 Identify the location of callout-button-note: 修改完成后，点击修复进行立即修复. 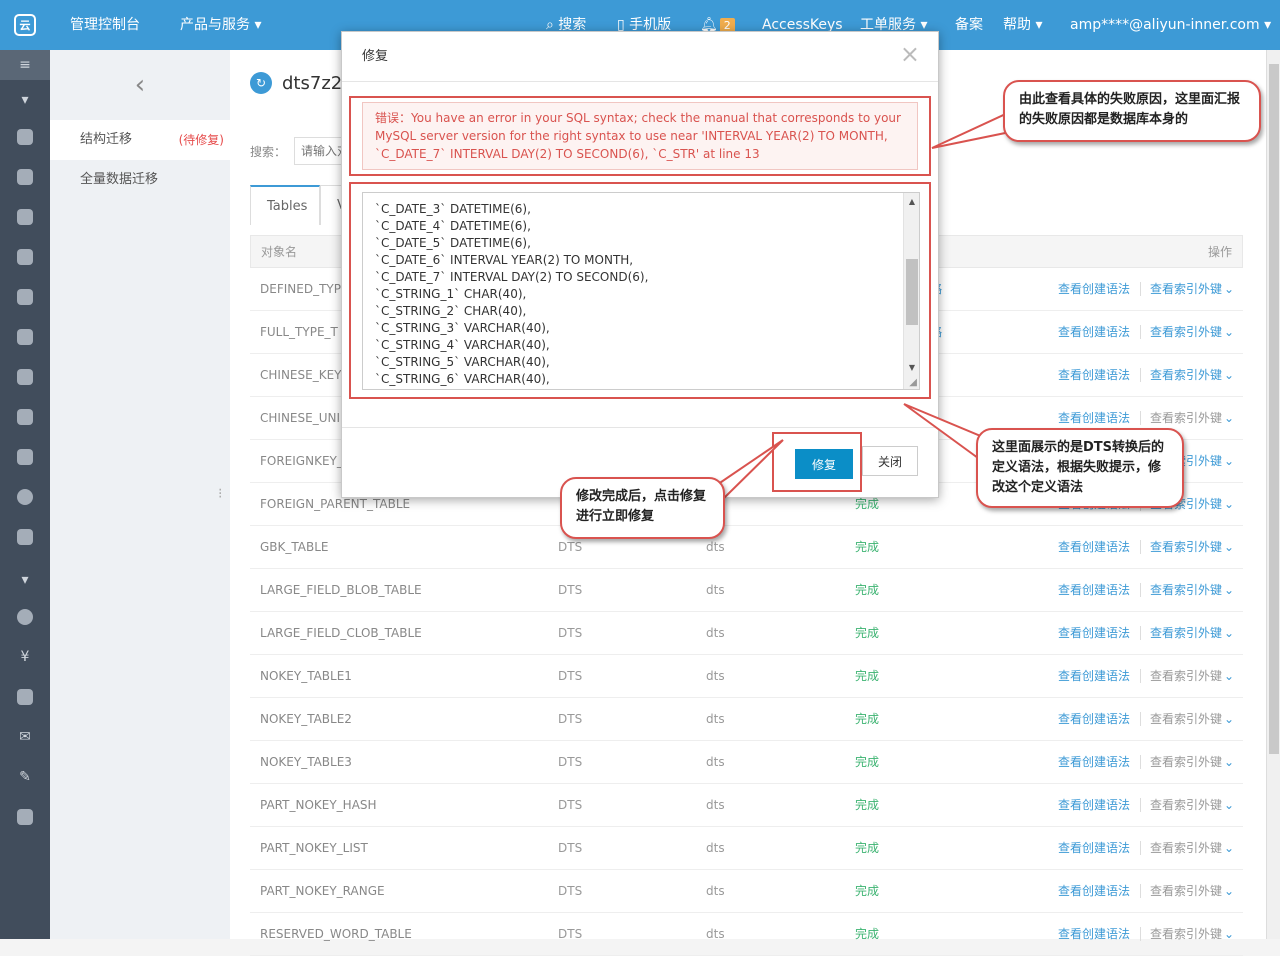
(642, 508).